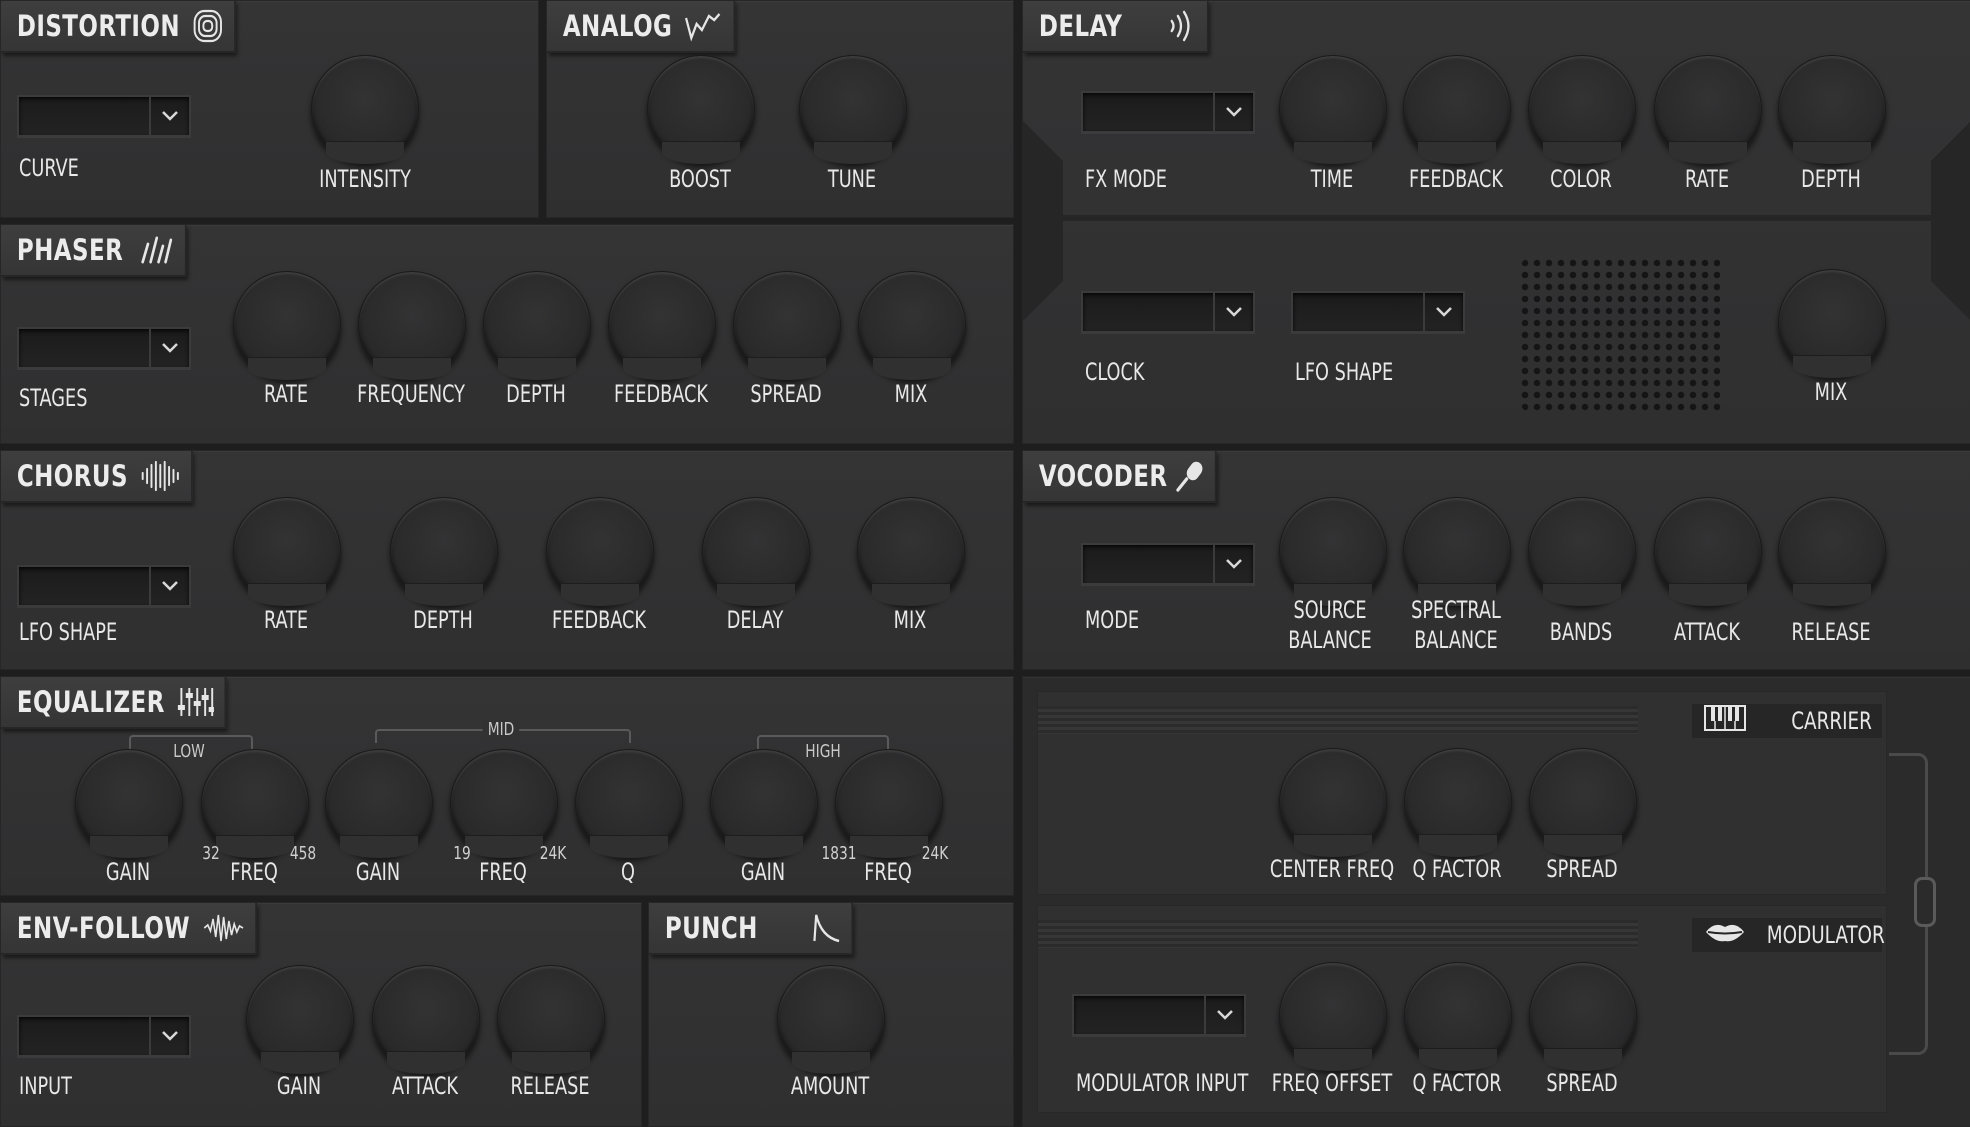 This screenshot has width=1970, height=1127. I want to click on eq-mid-gain-label: GAIN, so click(378, 872).